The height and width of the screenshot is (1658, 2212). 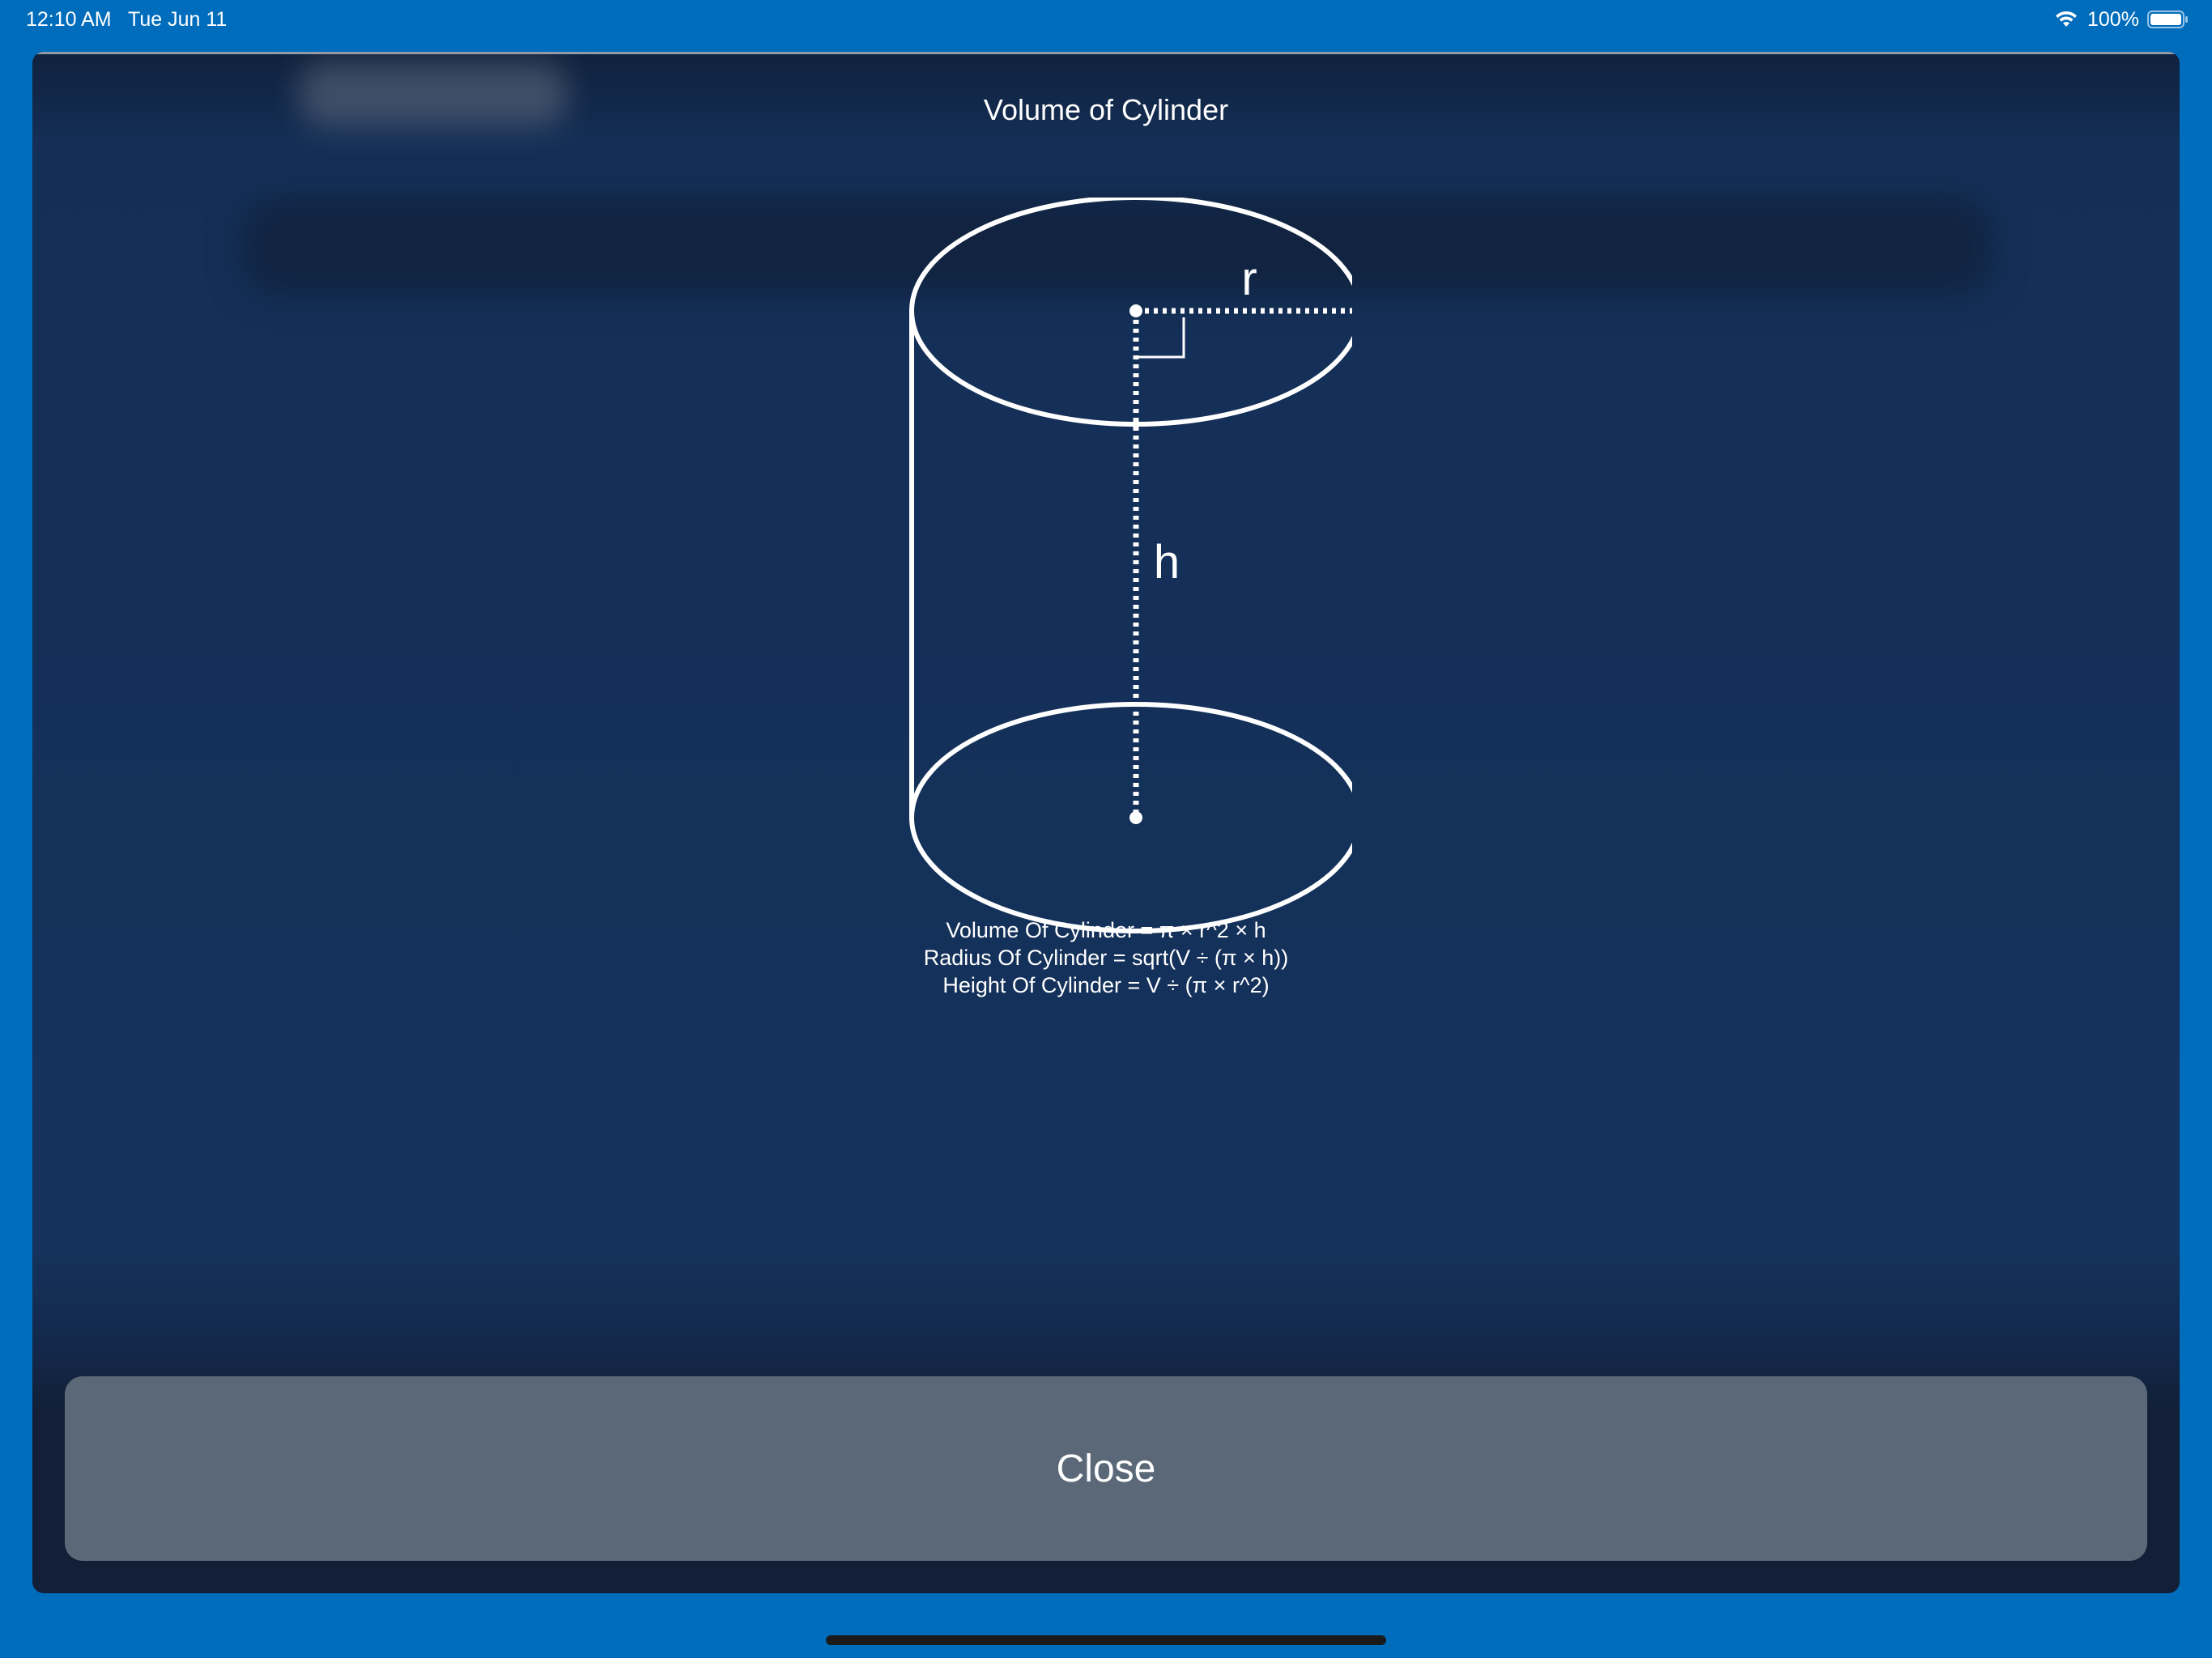 What do you see at coordinates (1106, 109) in the screenshot?
I see `page-title: Volume of Cylinder` at bounding box center [1106, 109].